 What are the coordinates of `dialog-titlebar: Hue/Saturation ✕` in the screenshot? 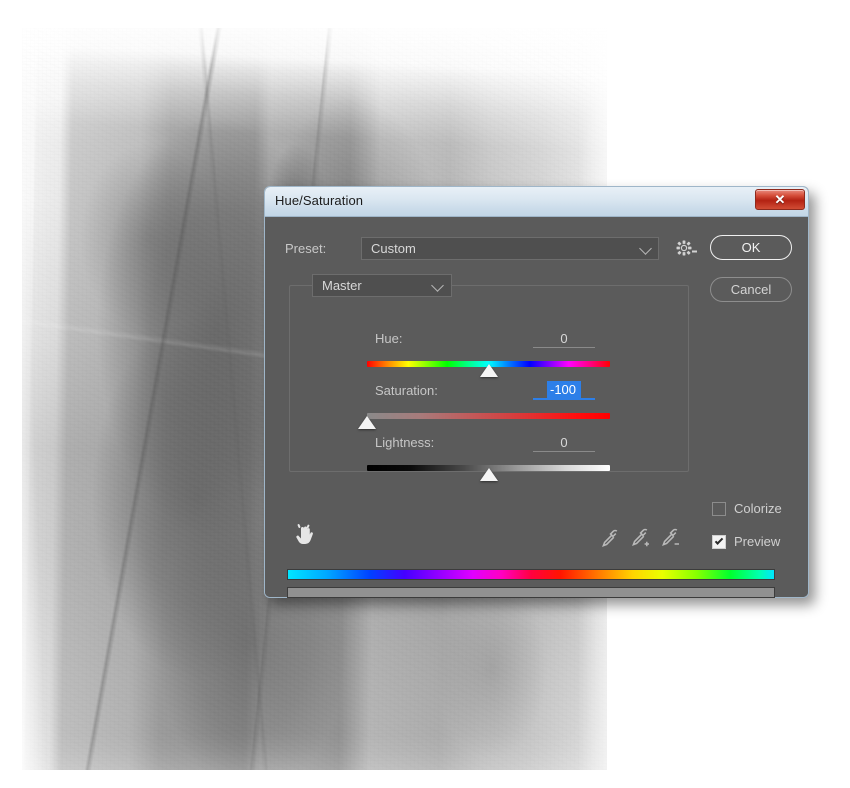 It's located at (536, 202).